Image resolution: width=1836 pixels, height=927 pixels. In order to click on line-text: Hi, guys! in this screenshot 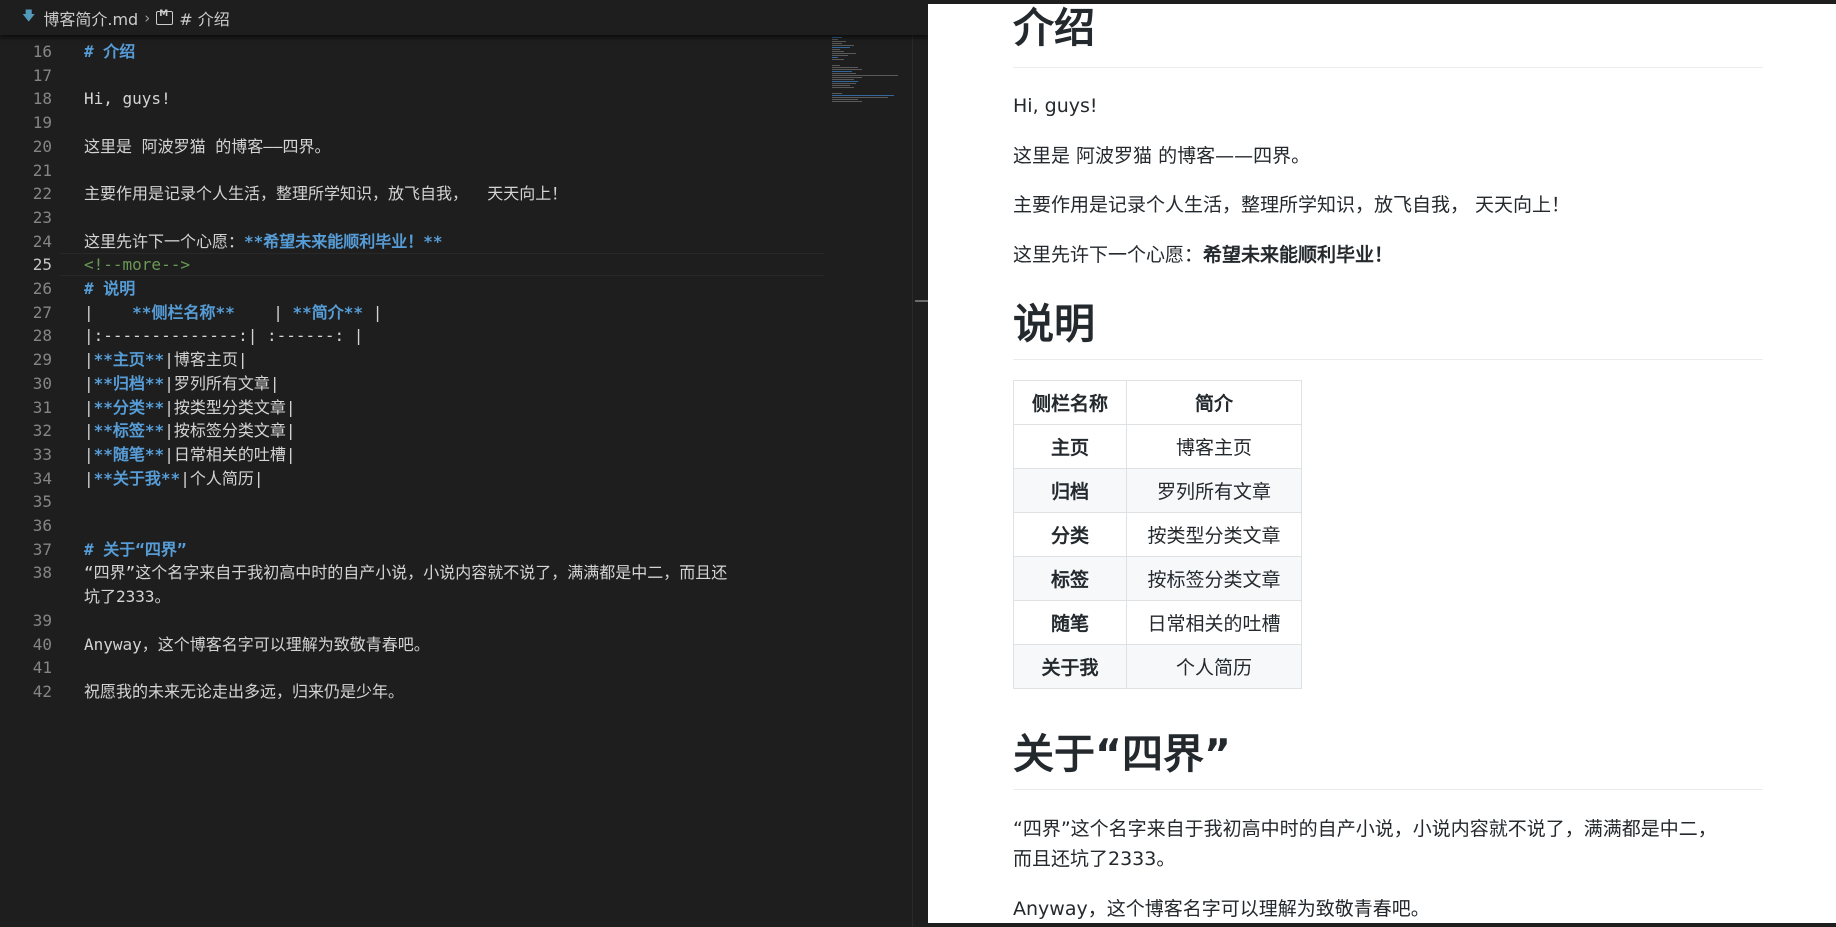, I will do `click(127, 99)`.